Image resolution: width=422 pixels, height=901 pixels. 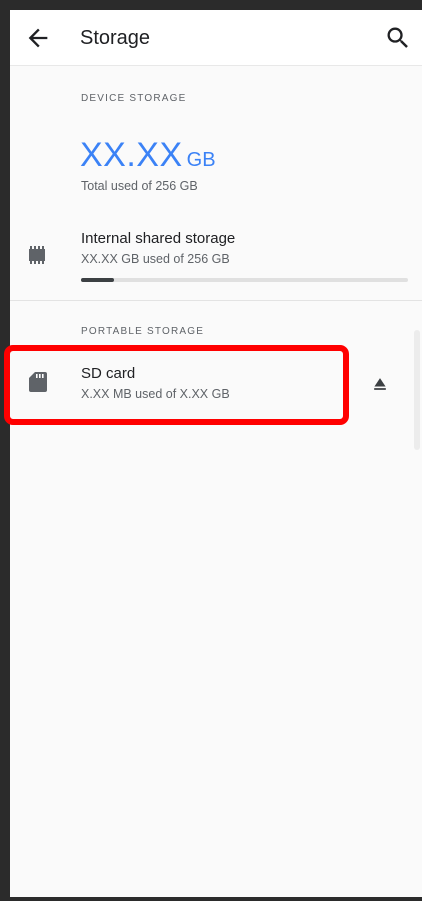 I want to click on search-button, so click(x=398, y=38).